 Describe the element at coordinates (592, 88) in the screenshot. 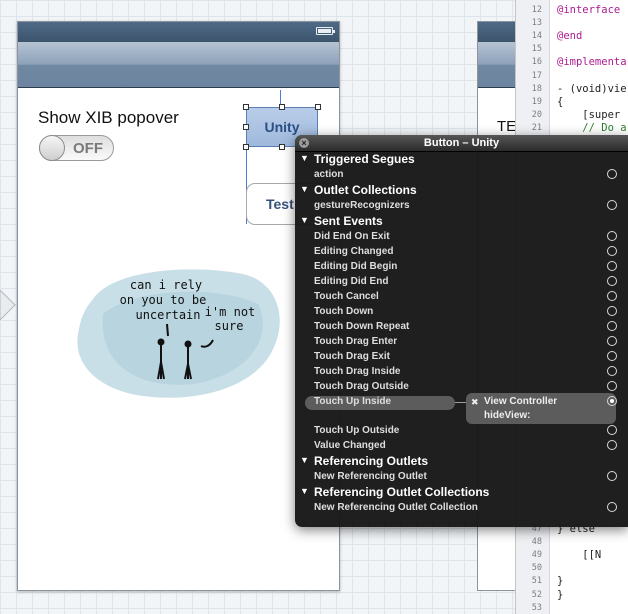

I see `code-line: - (void)vie` at that location.